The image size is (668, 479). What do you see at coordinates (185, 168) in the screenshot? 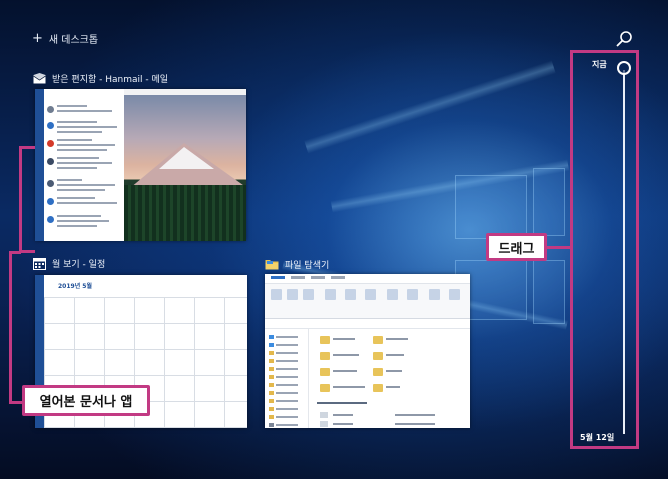
I see `mountain-image` at bounding box center [185, 168].